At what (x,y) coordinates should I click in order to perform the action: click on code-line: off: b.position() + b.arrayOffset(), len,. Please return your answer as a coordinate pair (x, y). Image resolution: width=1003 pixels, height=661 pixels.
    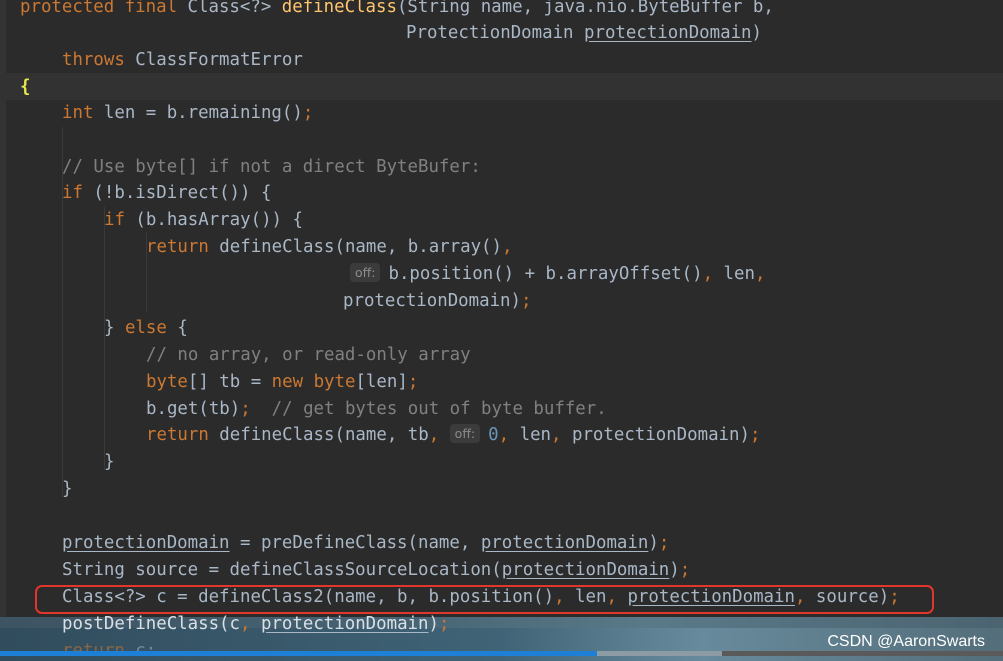
    Looking at the image, I should click on (557, 274).